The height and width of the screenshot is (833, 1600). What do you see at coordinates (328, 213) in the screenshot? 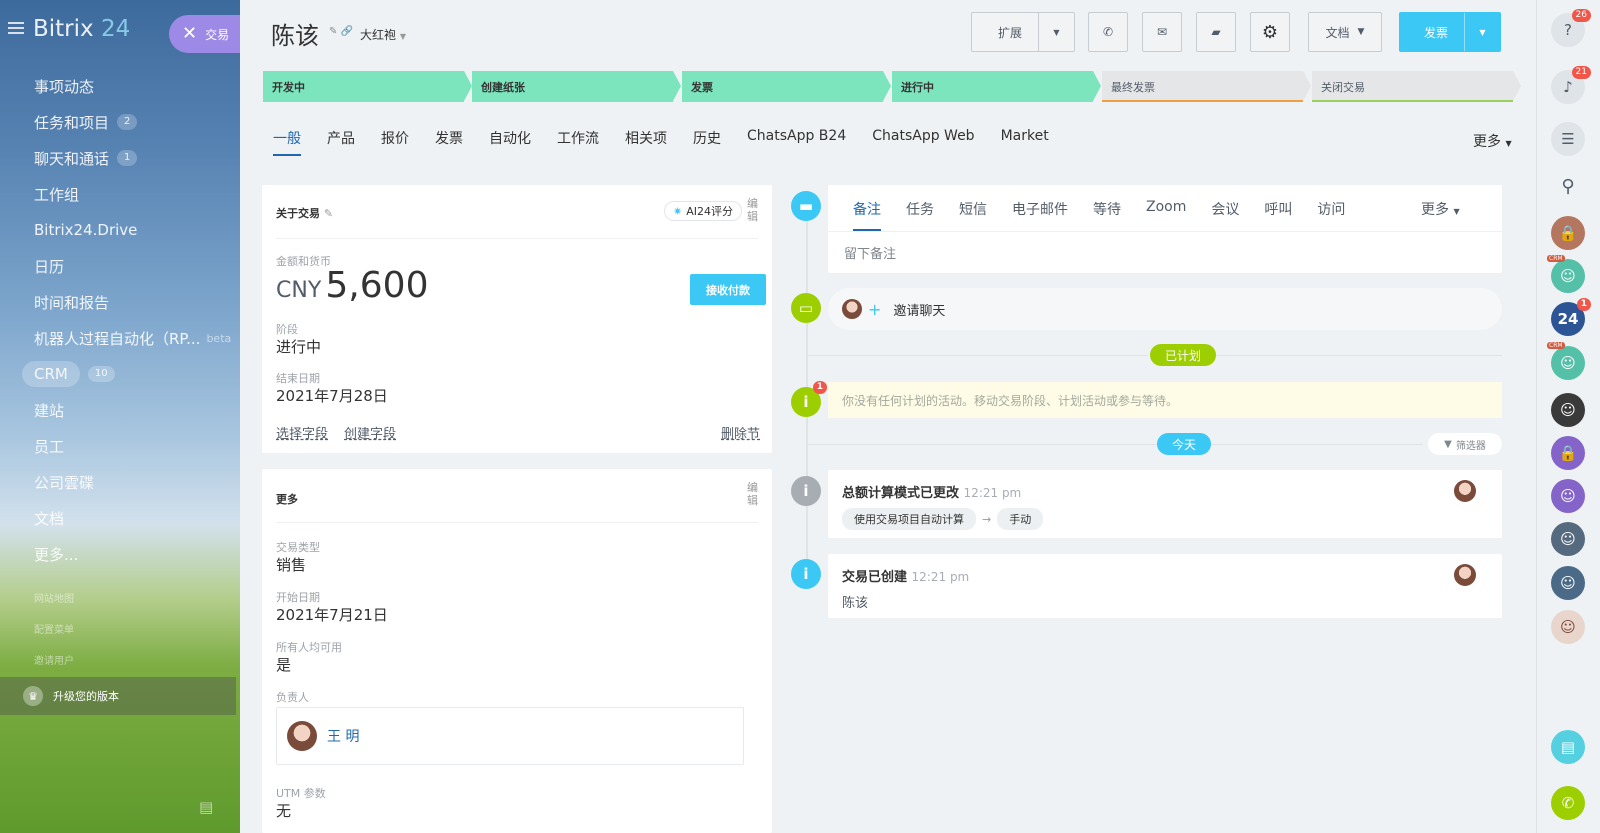
I see `edit-pencil-icon: ✎` at bounding box center [328, 213].